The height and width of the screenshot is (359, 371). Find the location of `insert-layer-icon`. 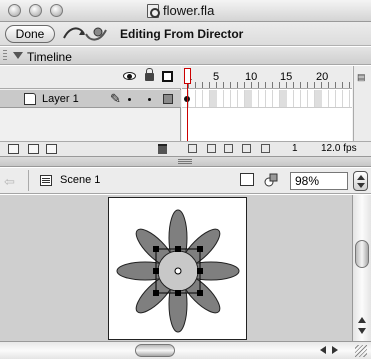

insert-layer-icon is located at coordinates (13, 149).